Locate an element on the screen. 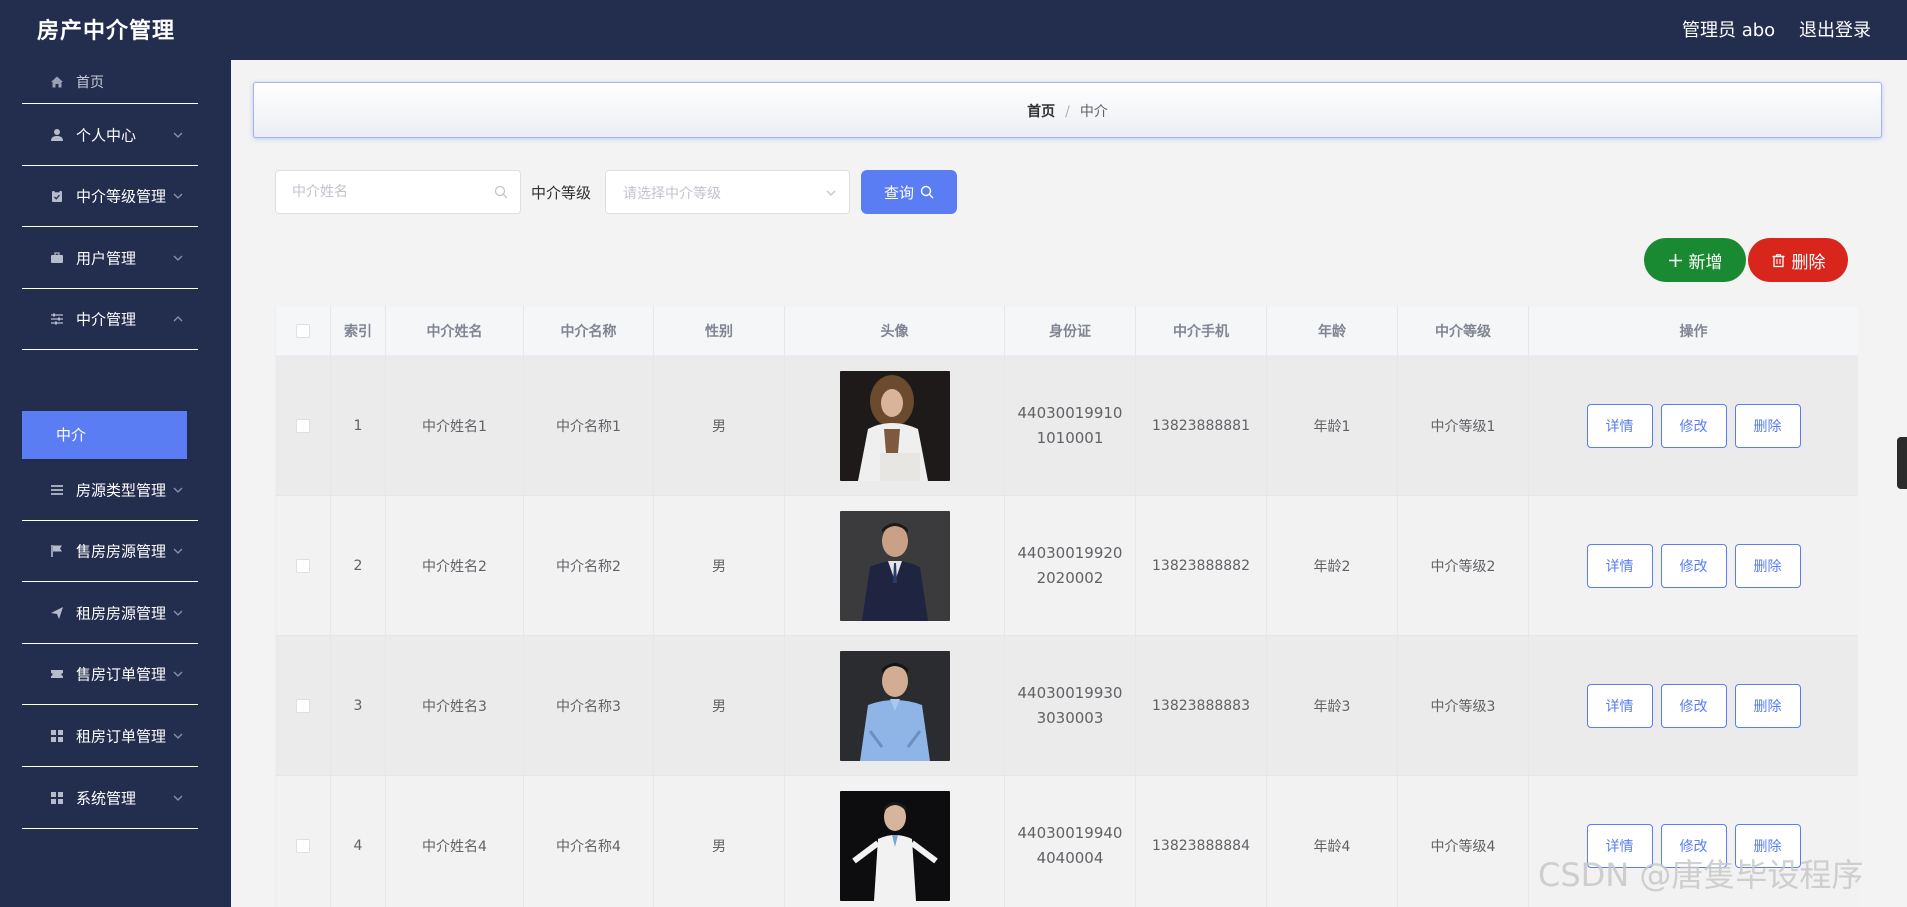 The image size is (1907, 907). breadcrumb-home: 首页 is located at coordinates (1041, 112).